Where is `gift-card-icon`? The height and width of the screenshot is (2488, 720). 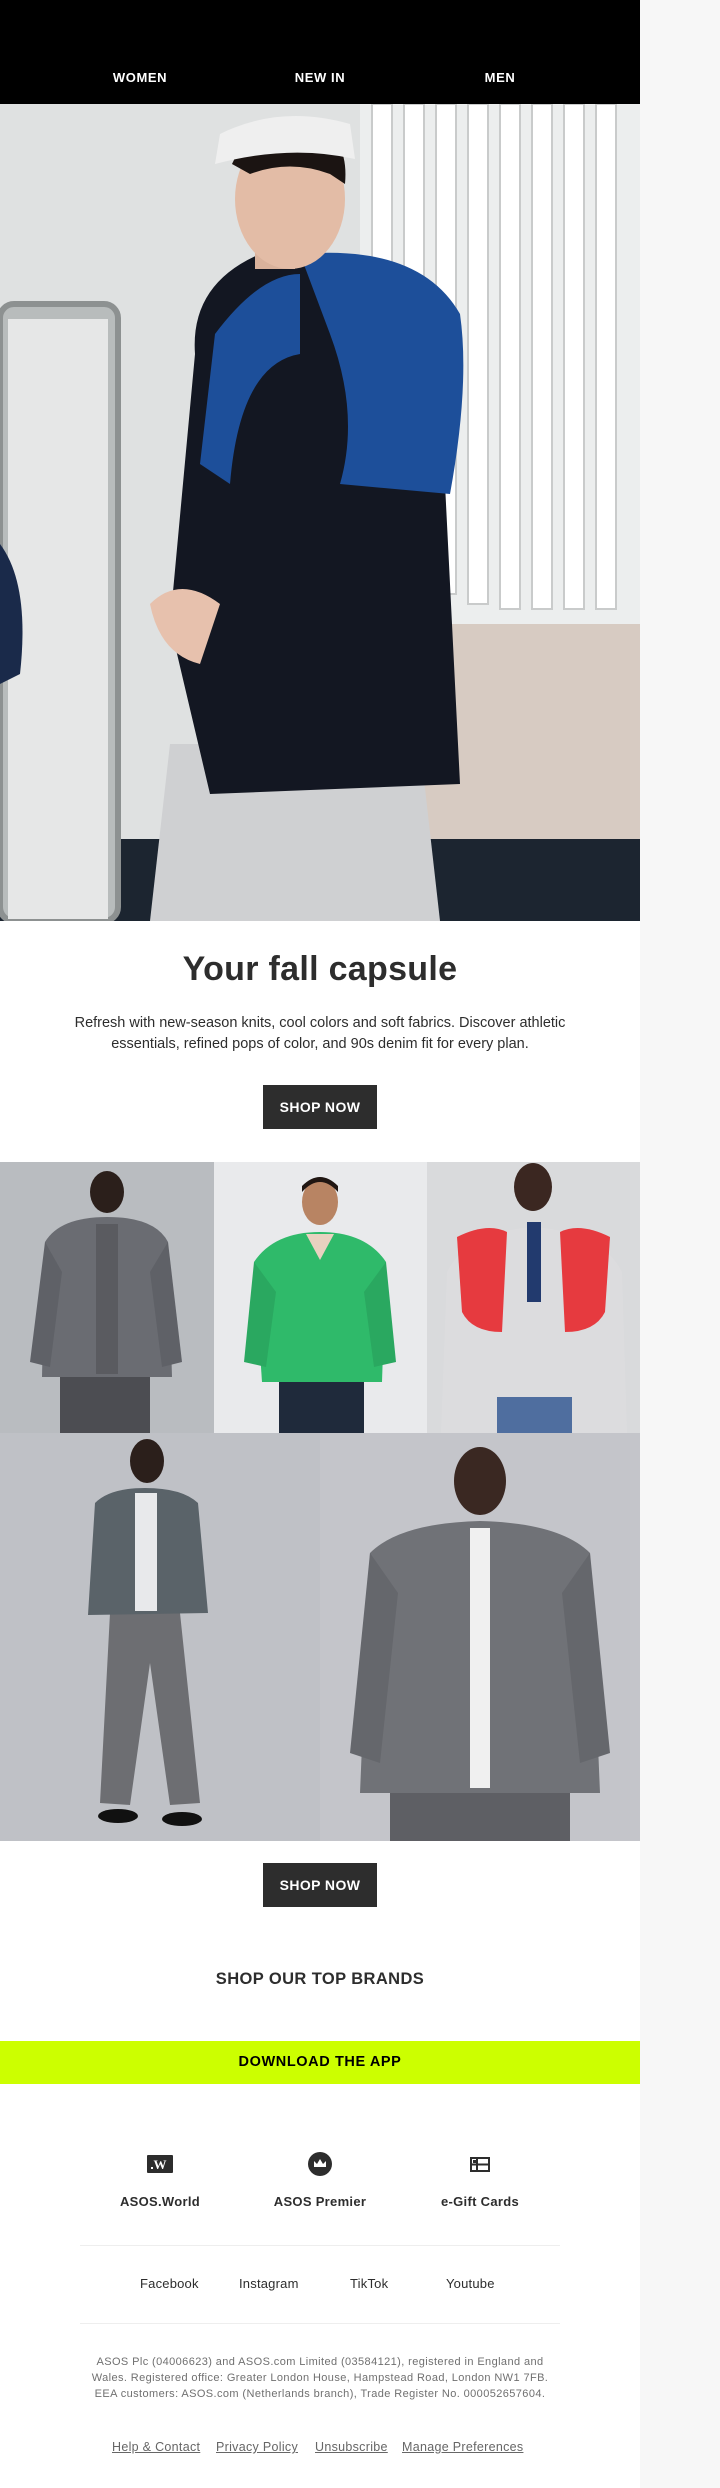
gift-card-icon is located at coordinates (480, 2164).